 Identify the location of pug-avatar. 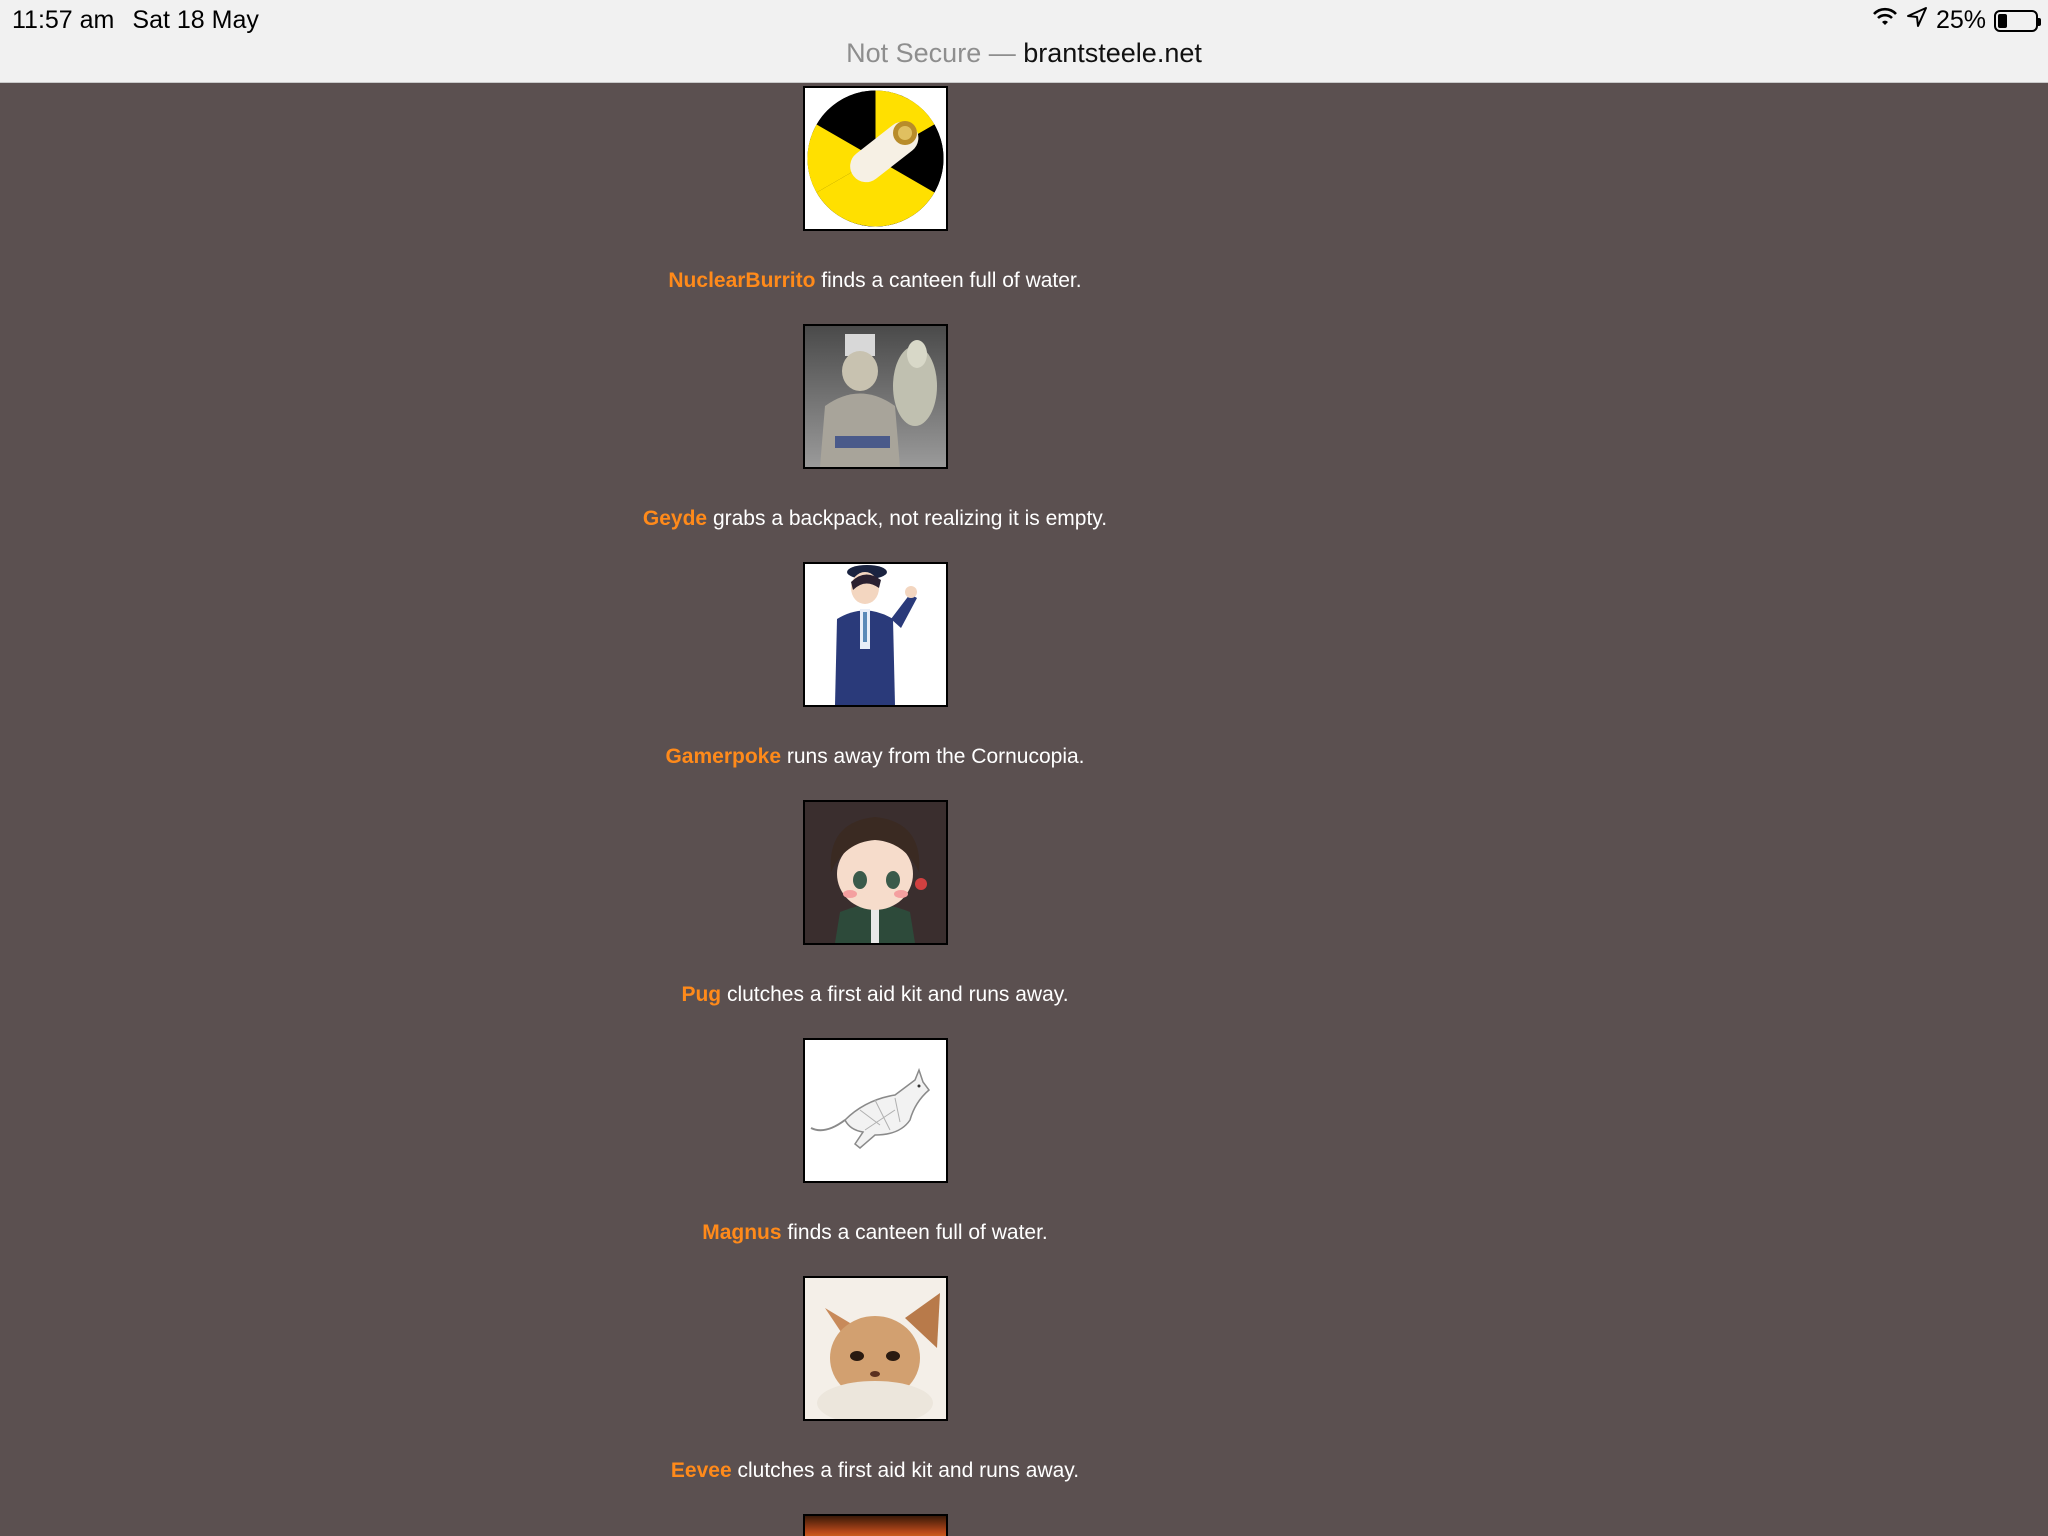
(875, 872).